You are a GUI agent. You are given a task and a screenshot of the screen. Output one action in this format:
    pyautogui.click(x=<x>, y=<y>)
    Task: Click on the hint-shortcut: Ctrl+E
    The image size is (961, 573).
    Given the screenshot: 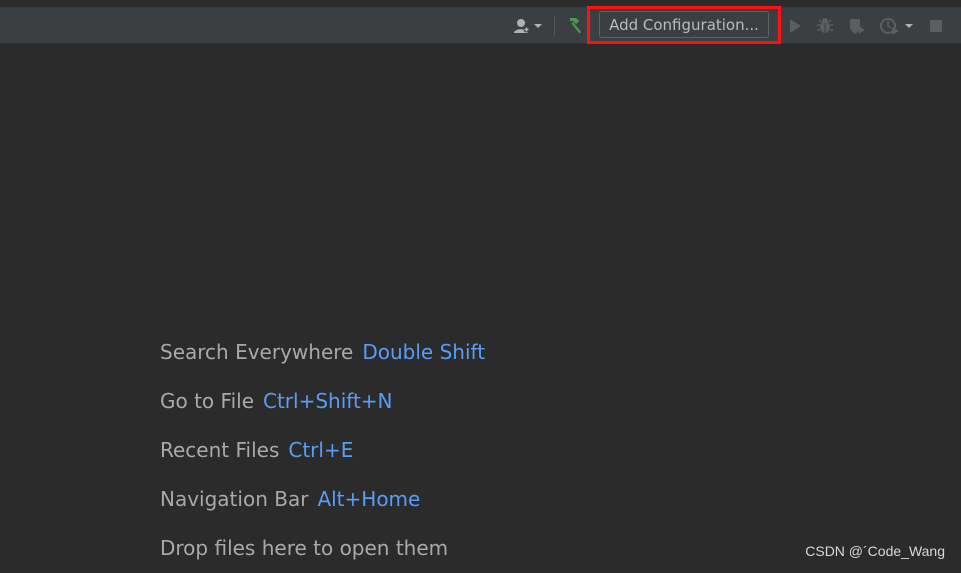 What is the action you would take?
    pyautogui.click(x=321, y=450)
    